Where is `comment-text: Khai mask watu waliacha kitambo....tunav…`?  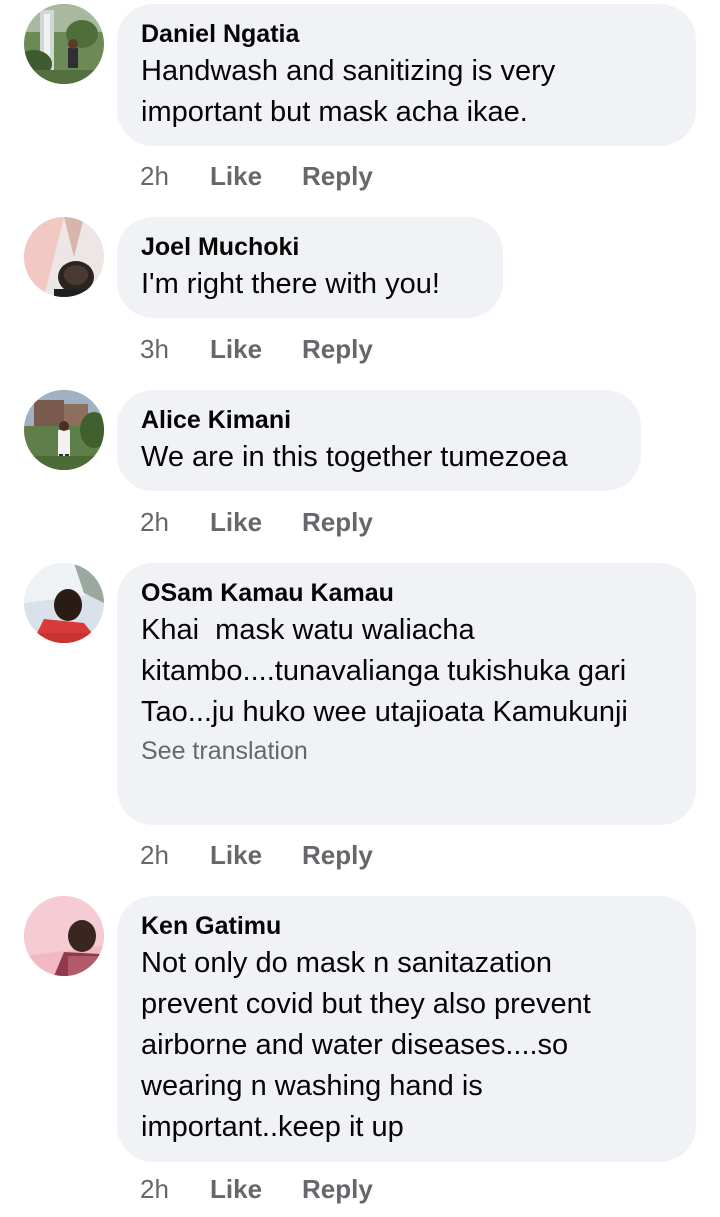
comment-text: Khai mask watu waliacha kitambo....tunav… is located at coordinates (387, 671).